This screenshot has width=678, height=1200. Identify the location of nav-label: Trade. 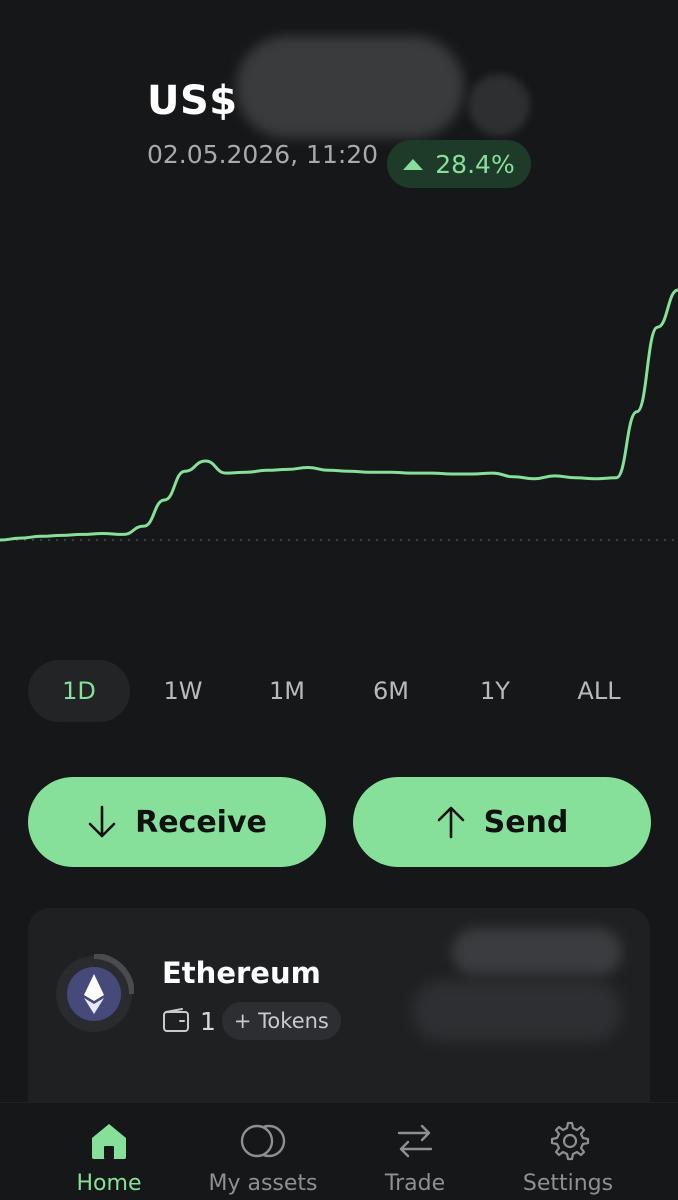
(415, 1183).